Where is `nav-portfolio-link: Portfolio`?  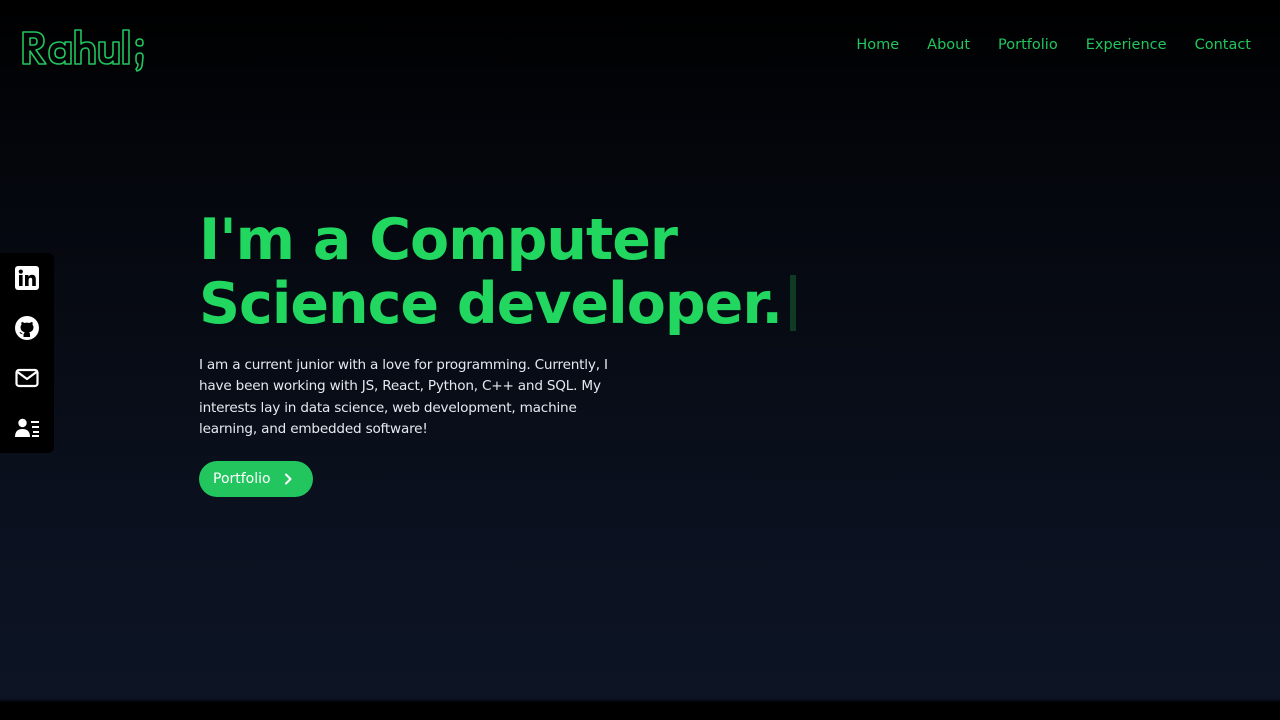
nav-portfolio-link: Portfolio is located at coordinates (1028, 45).